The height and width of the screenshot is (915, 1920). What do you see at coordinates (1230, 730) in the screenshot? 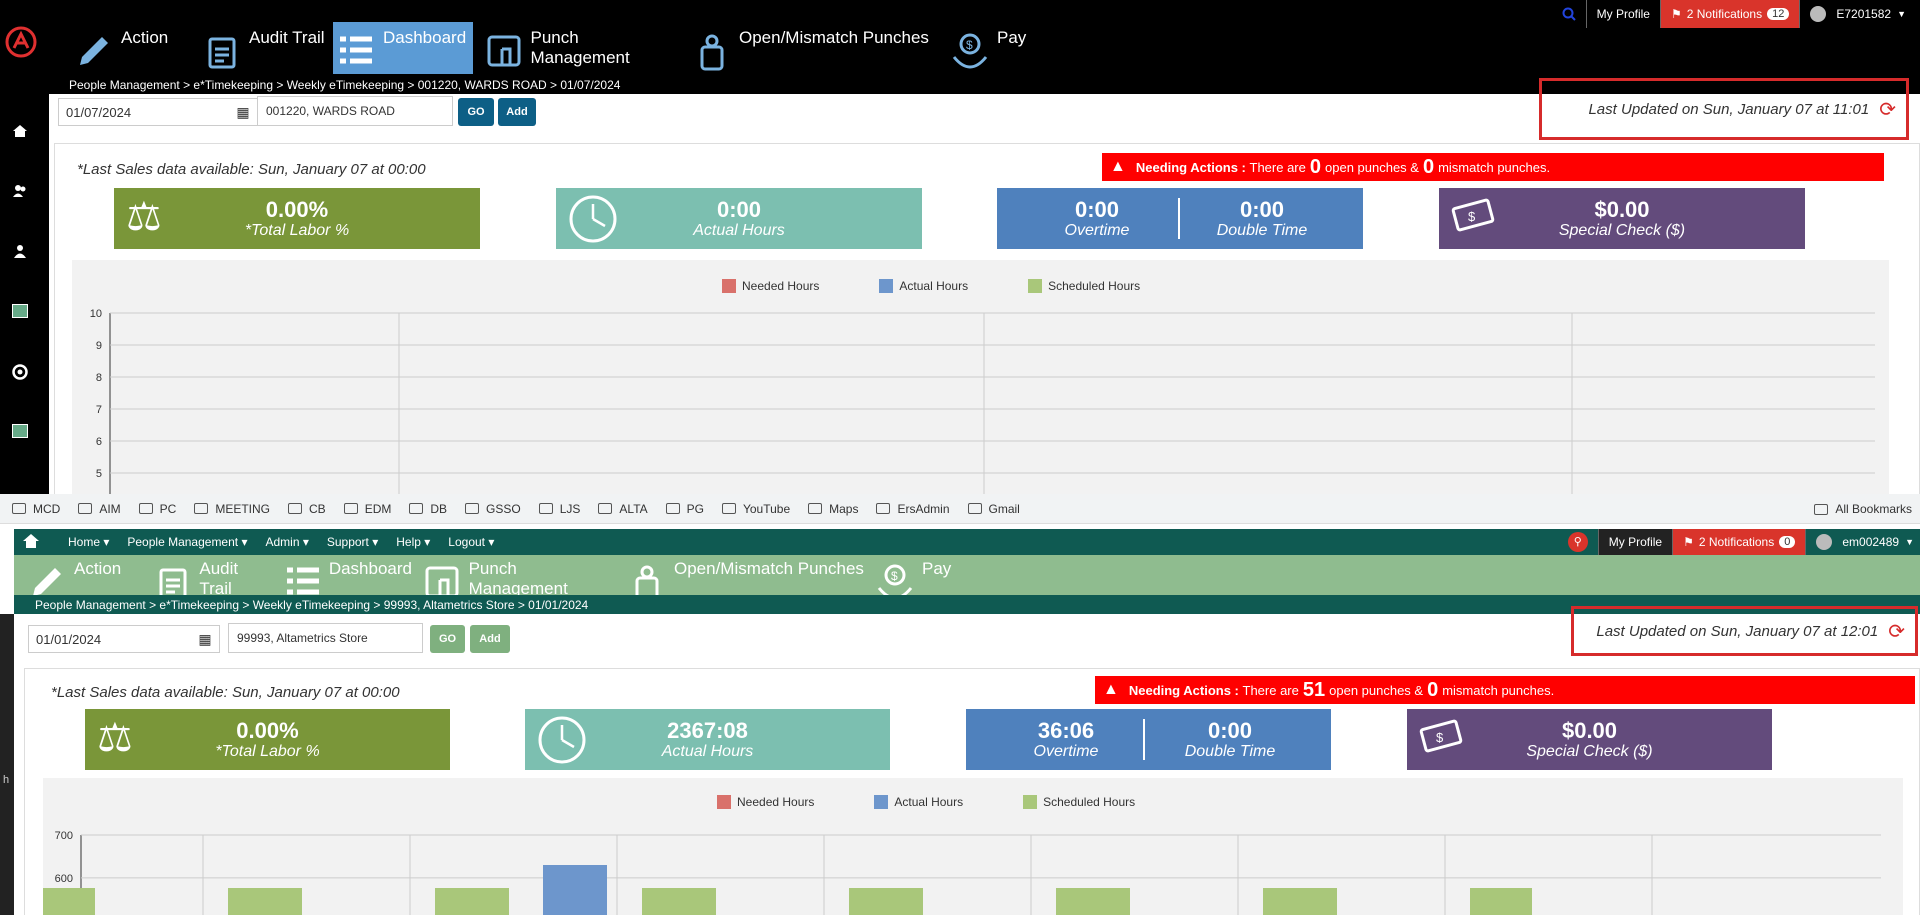
I see `double-time-value: 0:00` at bounding box center [1230, 730].